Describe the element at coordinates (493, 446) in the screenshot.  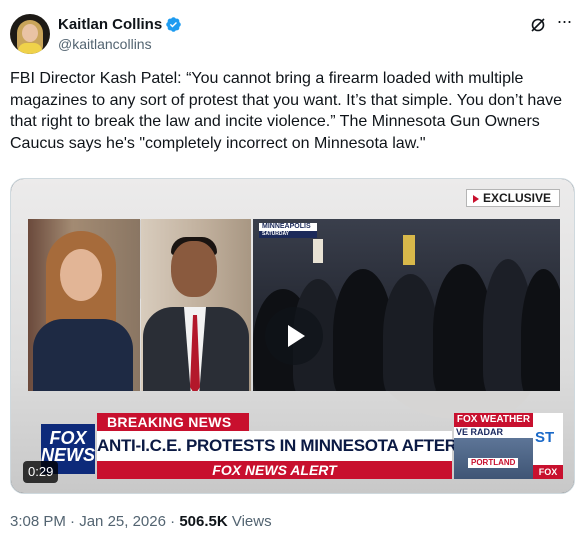
I see `fox-weather-box: FOX WEATHER VE RADAR PORTLAND` at that location.